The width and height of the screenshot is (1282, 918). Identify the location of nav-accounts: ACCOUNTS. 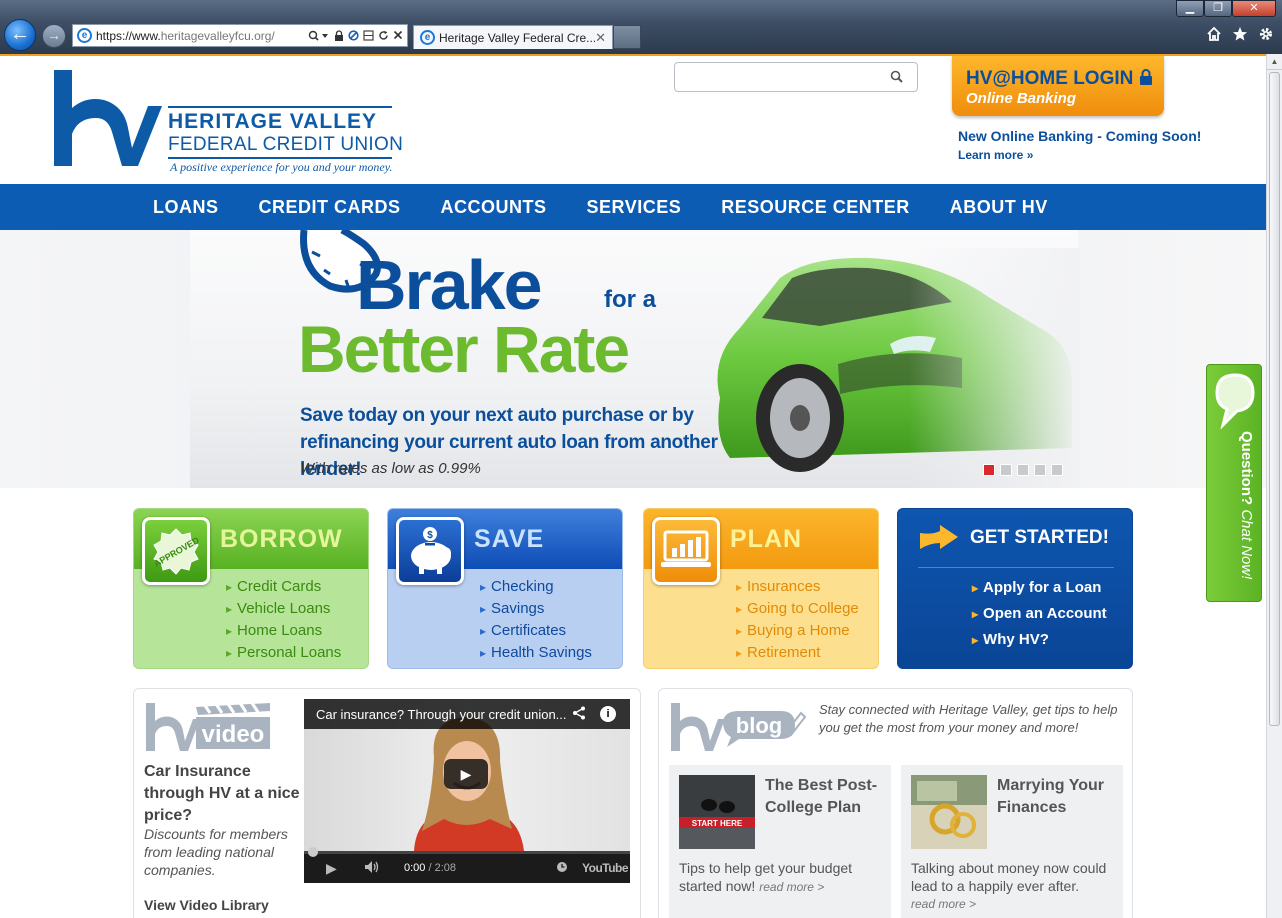
(494, 207).